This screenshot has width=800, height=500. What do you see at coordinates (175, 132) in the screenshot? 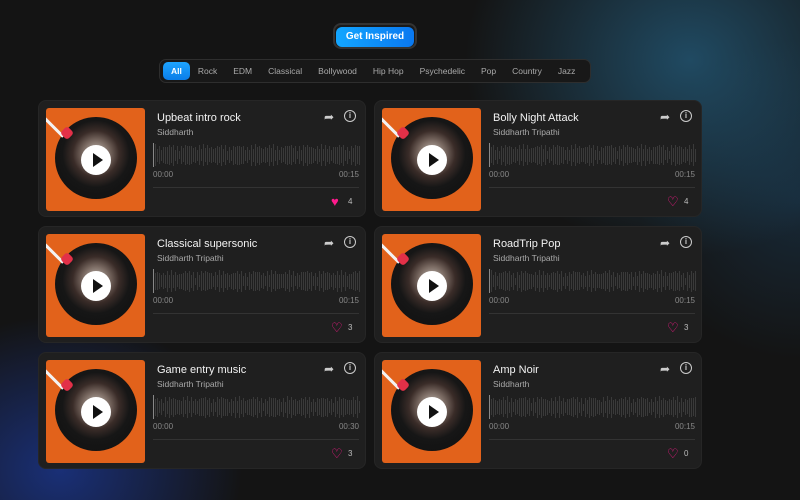
I see `track-artist: Siddharth` at bounding box center [175, 132].